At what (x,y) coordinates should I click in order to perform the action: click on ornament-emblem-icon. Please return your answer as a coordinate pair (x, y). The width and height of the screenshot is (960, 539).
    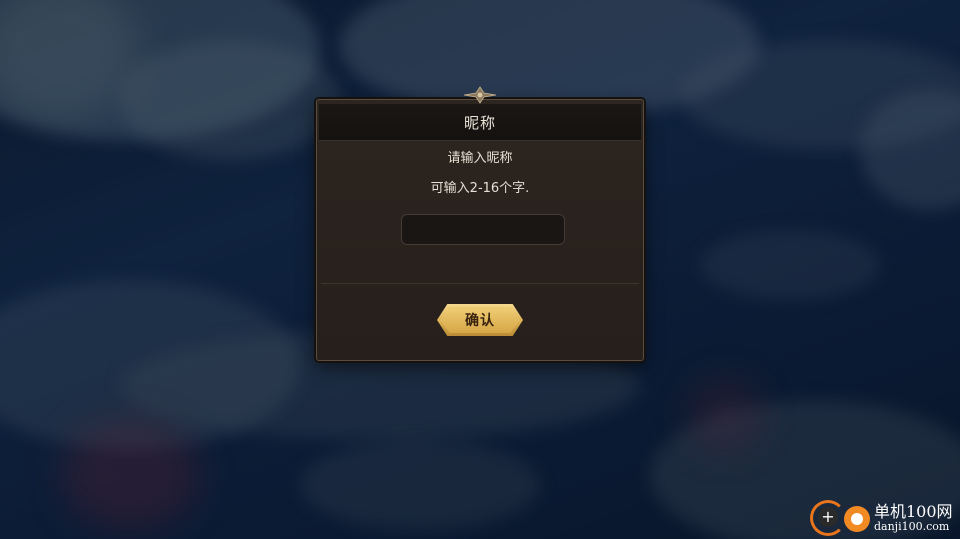
    Looking at the image, I should click on (480, 95).